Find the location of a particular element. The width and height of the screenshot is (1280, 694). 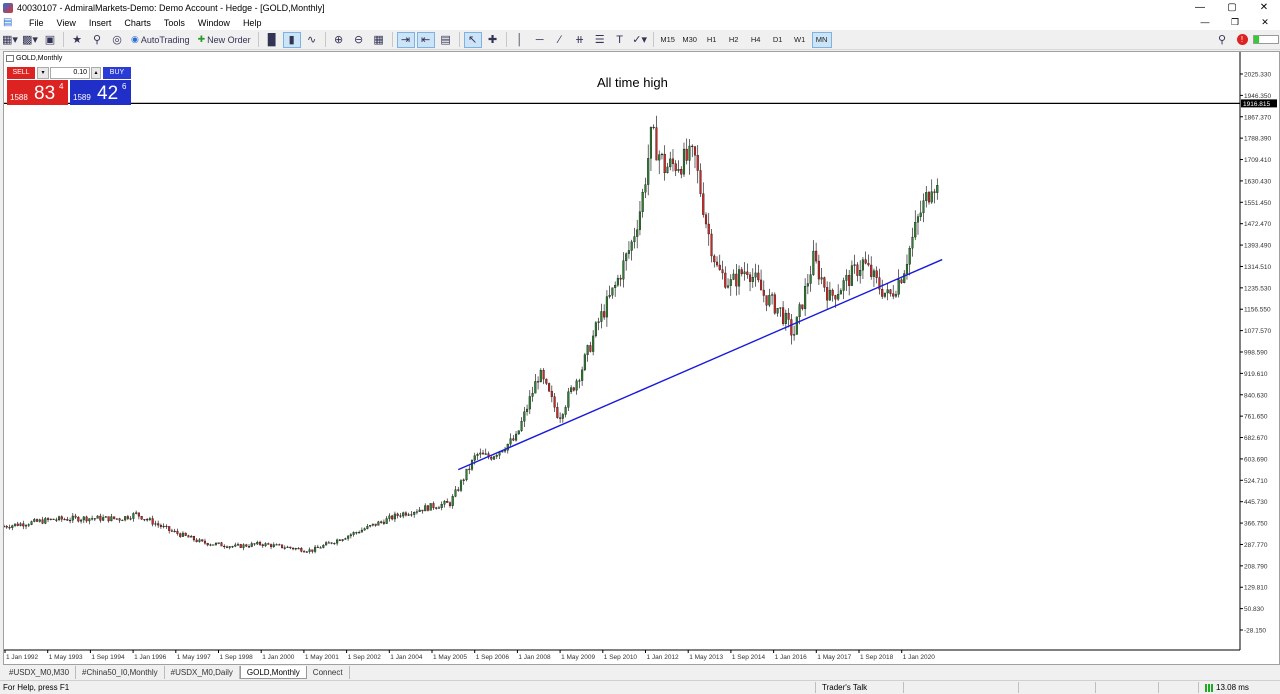

candlestick-icon: ▮ is located at coordinates (291, 39).